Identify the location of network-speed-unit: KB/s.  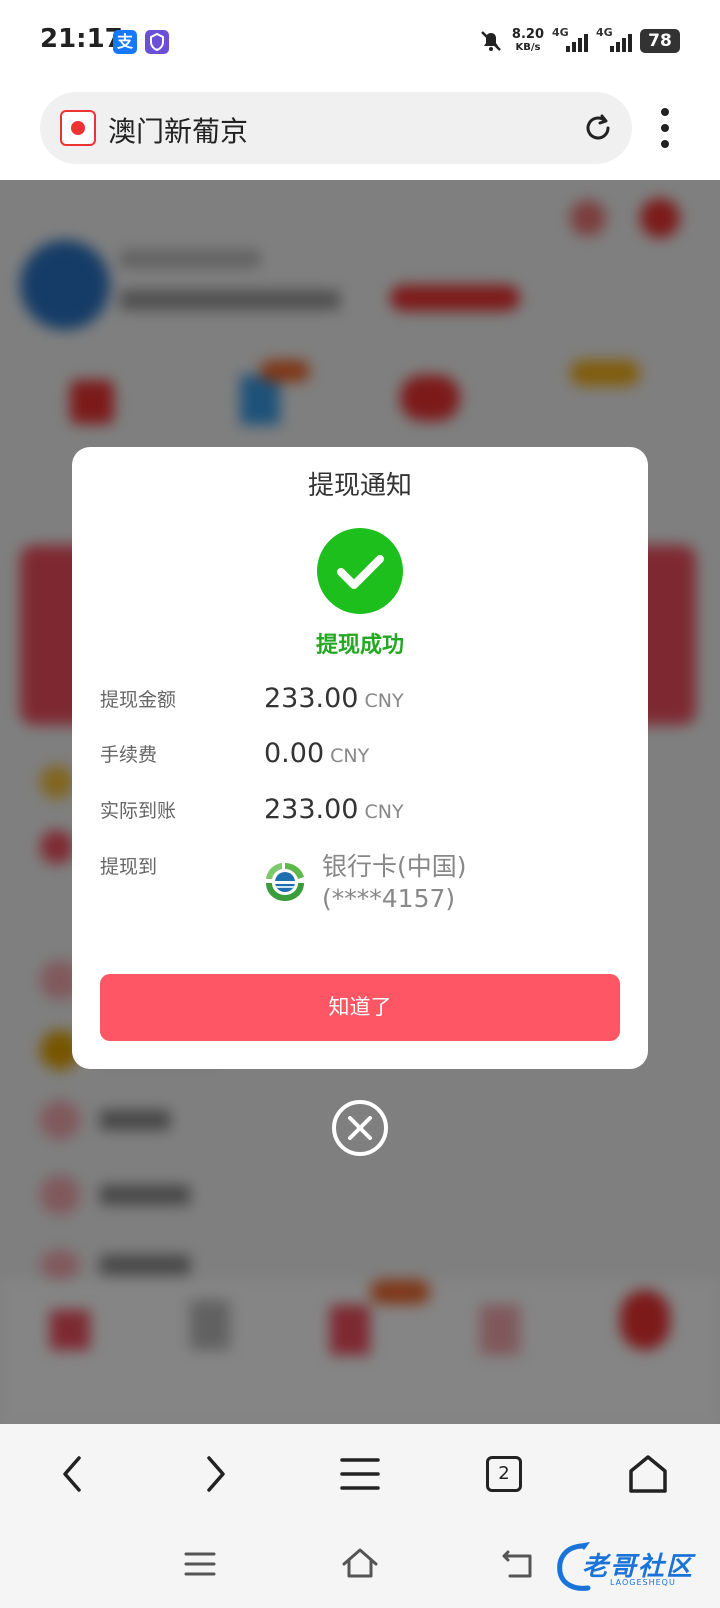
(528, 47).